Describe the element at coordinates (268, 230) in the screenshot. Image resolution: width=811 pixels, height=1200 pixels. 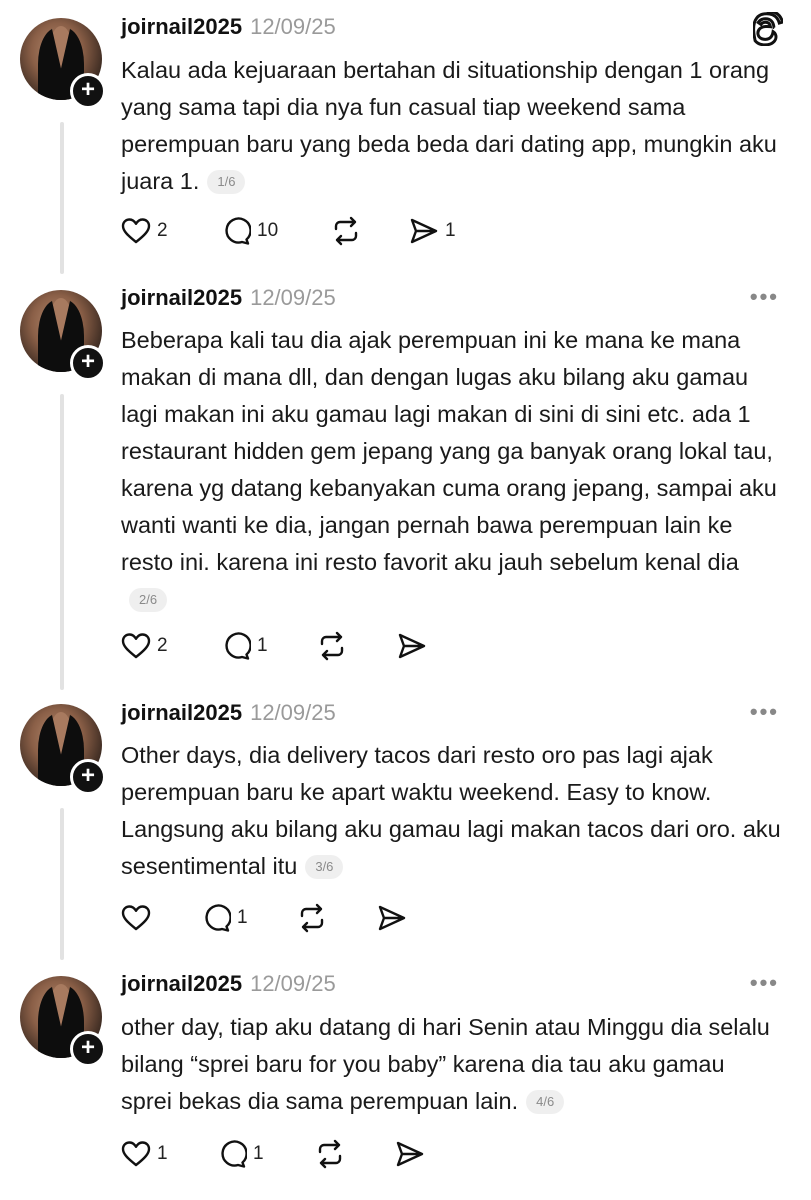
I see `reply-count: 10` at that location.